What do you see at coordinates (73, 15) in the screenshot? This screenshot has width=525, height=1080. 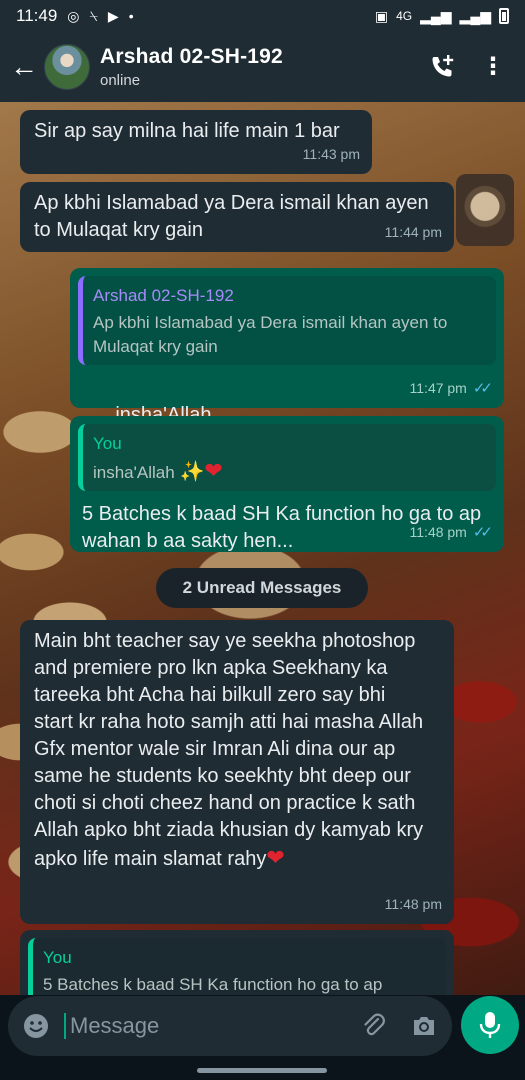 I see `instagram-icon: ◎` at bounding box center [73, 15].